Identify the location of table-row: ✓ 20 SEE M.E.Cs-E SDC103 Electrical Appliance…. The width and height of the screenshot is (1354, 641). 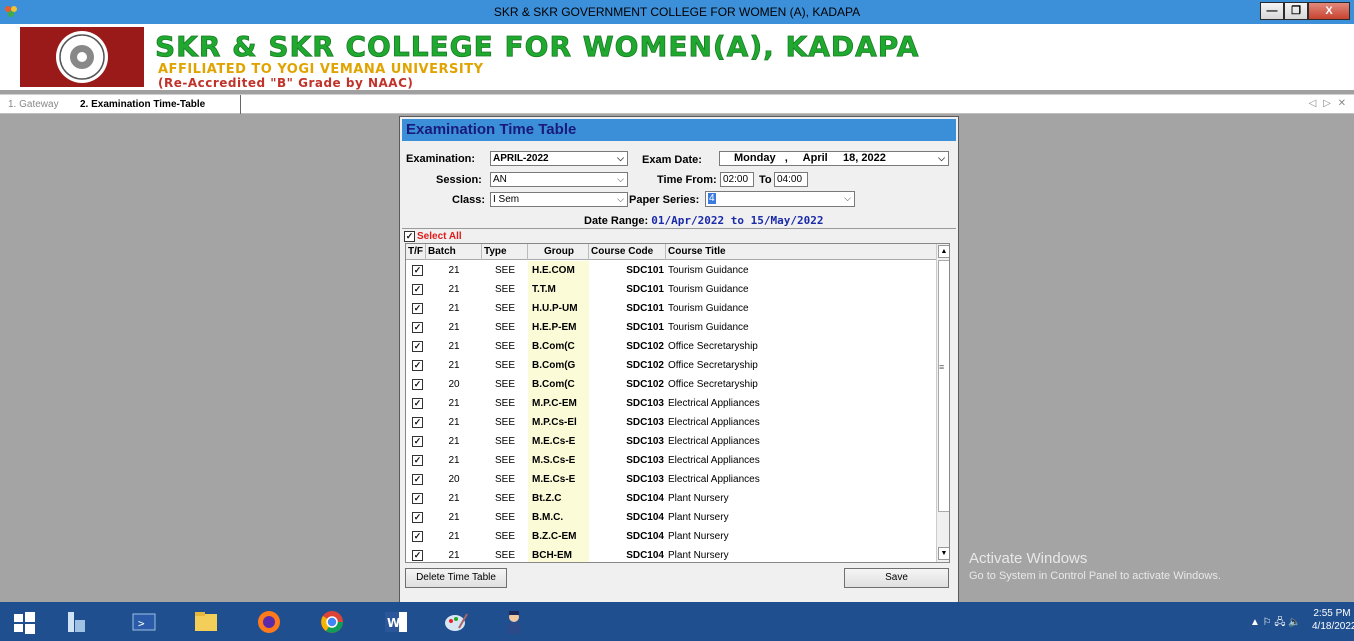
(671, 479).